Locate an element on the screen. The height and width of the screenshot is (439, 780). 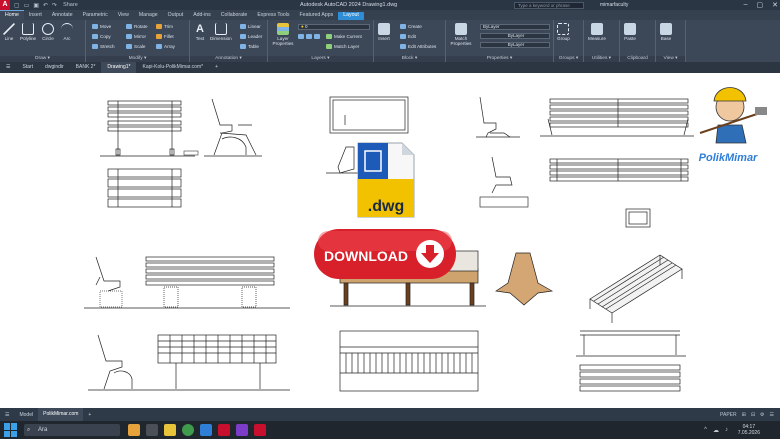
autocad-taskbar-icon is located at coordinates (224, 430).